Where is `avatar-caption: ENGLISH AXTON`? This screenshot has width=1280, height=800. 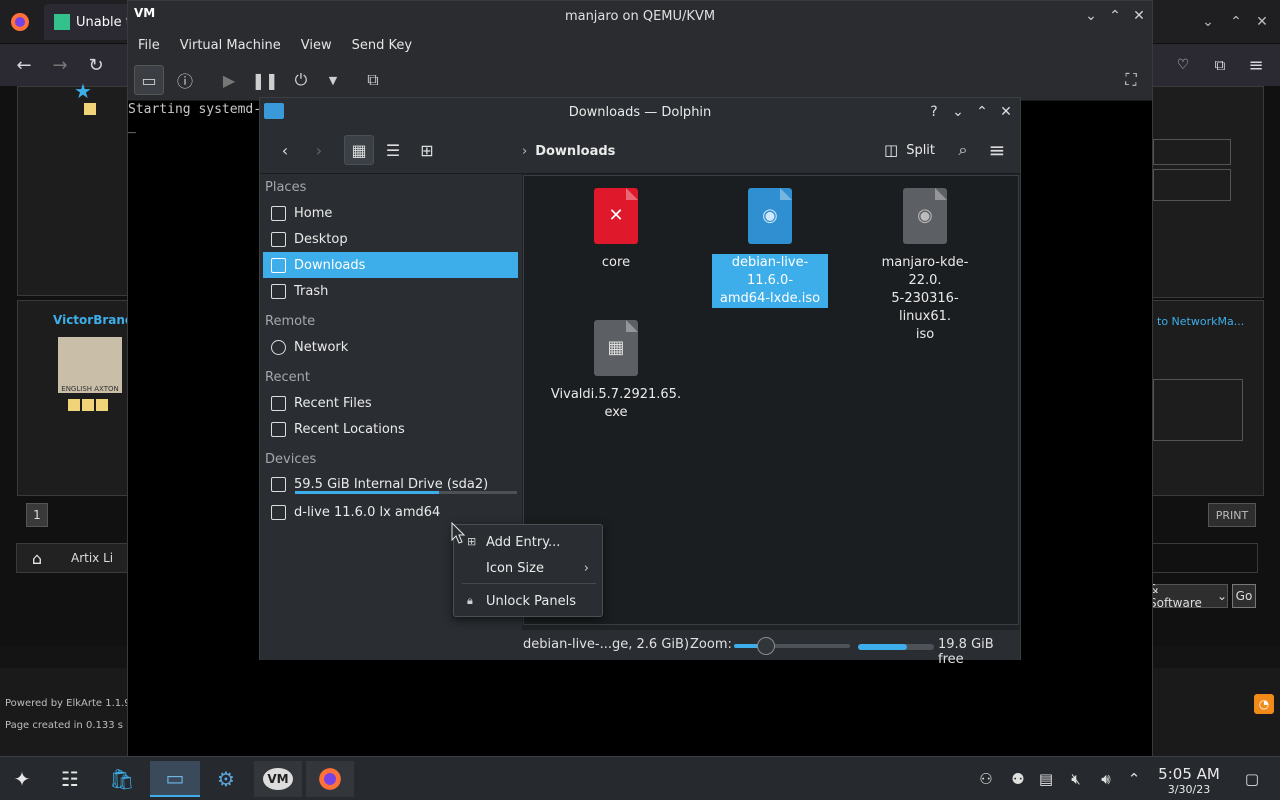 avatar-caption: ENGLISH AXTON is located at coordinates (90, 389).